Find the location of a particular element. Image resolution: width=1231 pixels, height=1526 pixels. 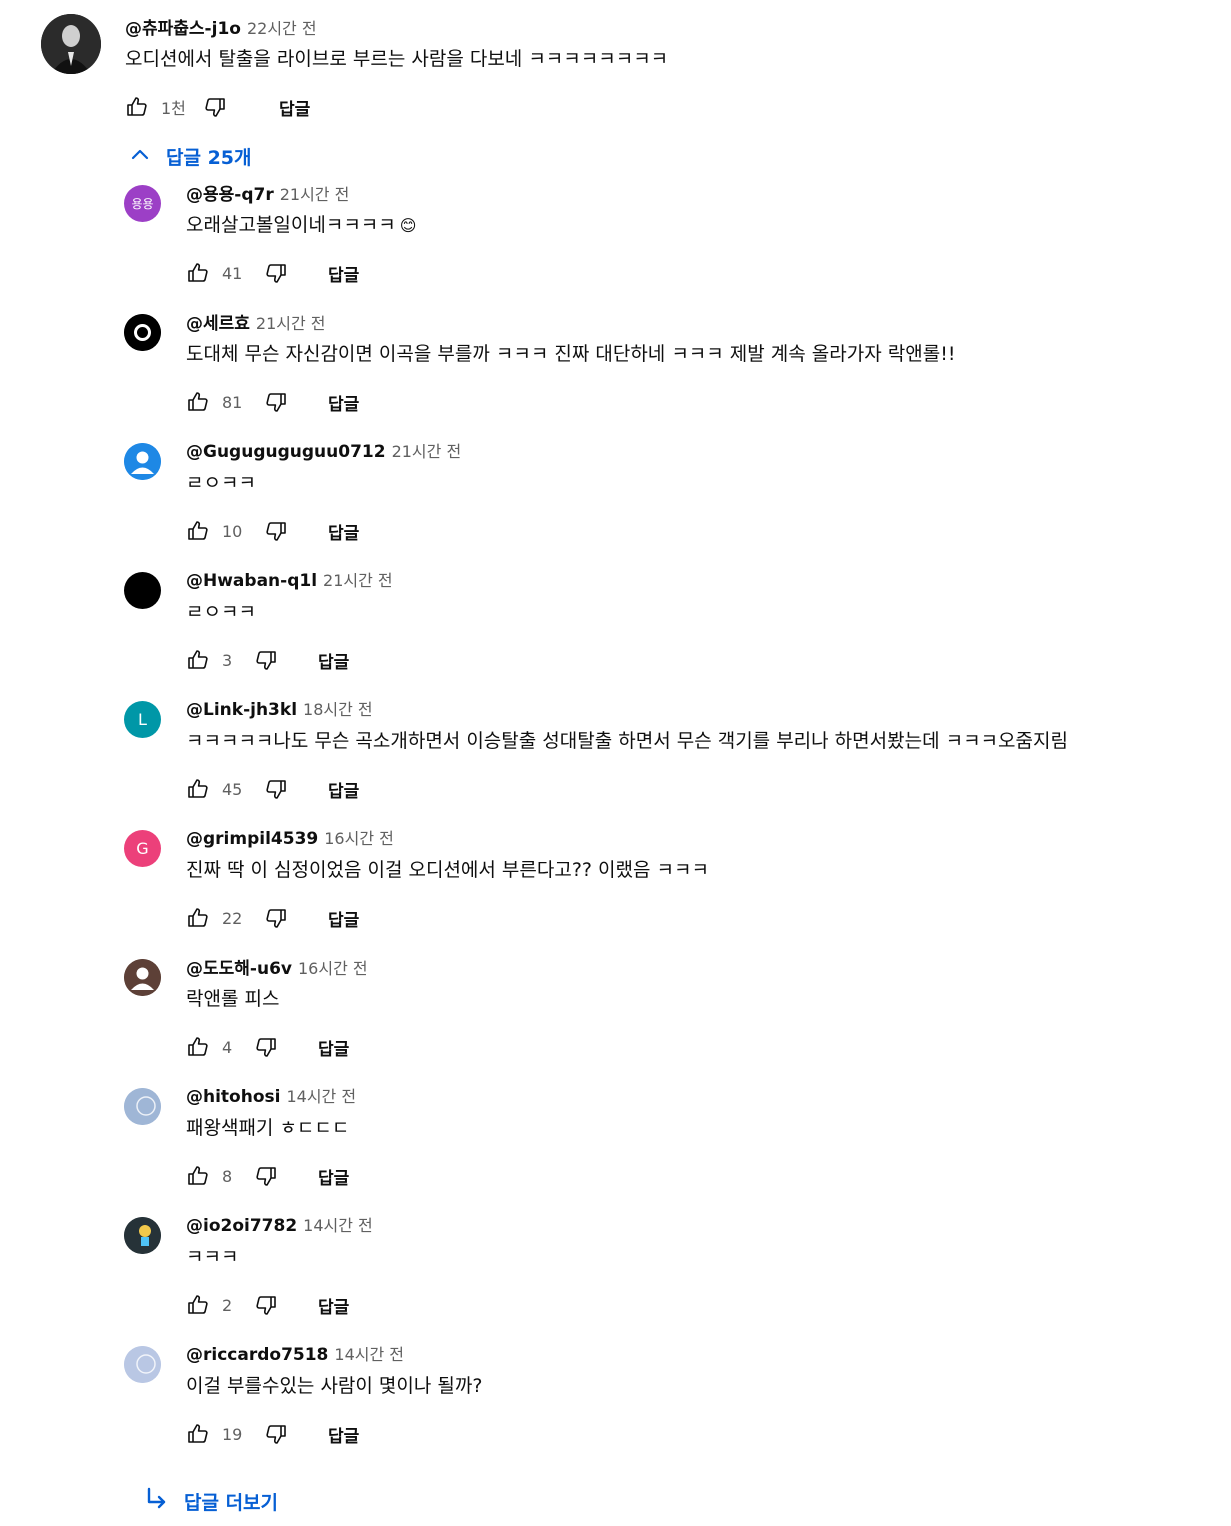

comment-body: @hitohosi 14시간 전 패왕색패기 ㅎㄷㄷㄷ 8 답글 is located at coordinates (701, 1137).